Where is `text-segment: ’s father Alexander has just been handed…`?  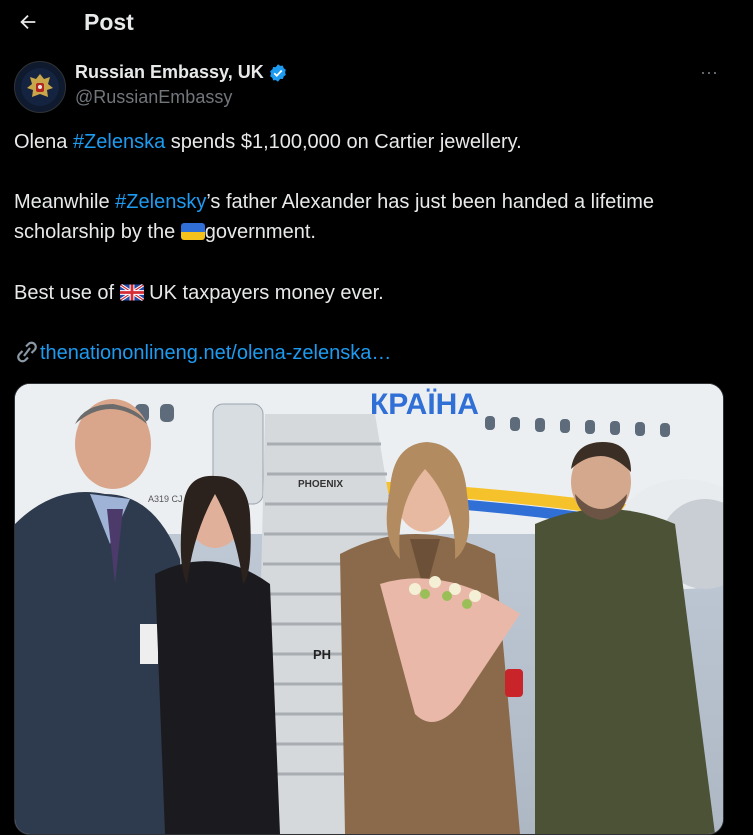 text-segment: ’s father Alexander has just been handed… is located at coordinates (430, 202).